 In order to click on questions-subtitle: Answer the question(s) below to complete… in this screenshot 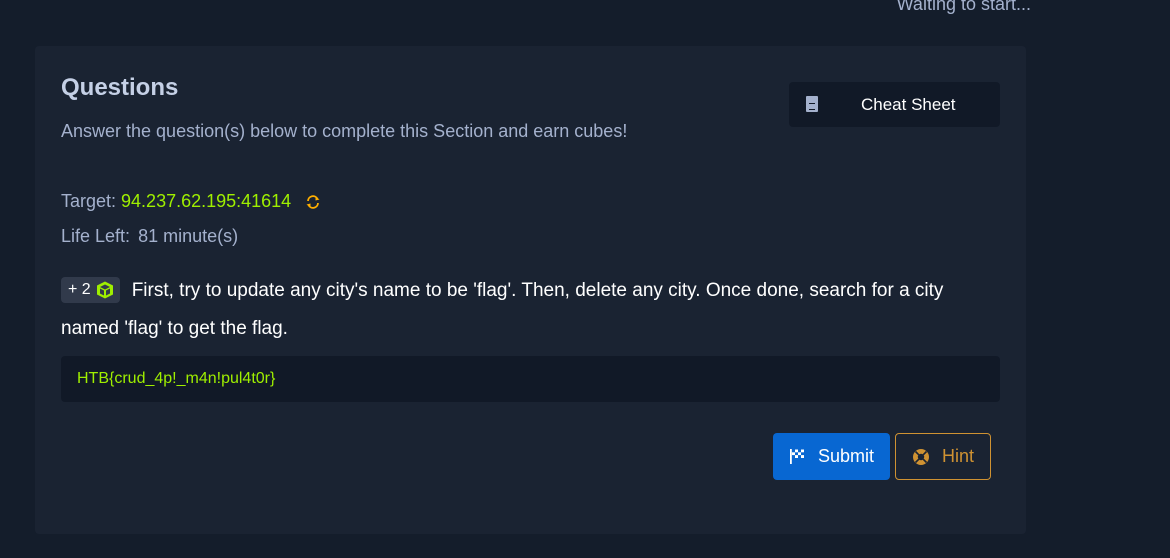, I will do `click(344, 131)`.